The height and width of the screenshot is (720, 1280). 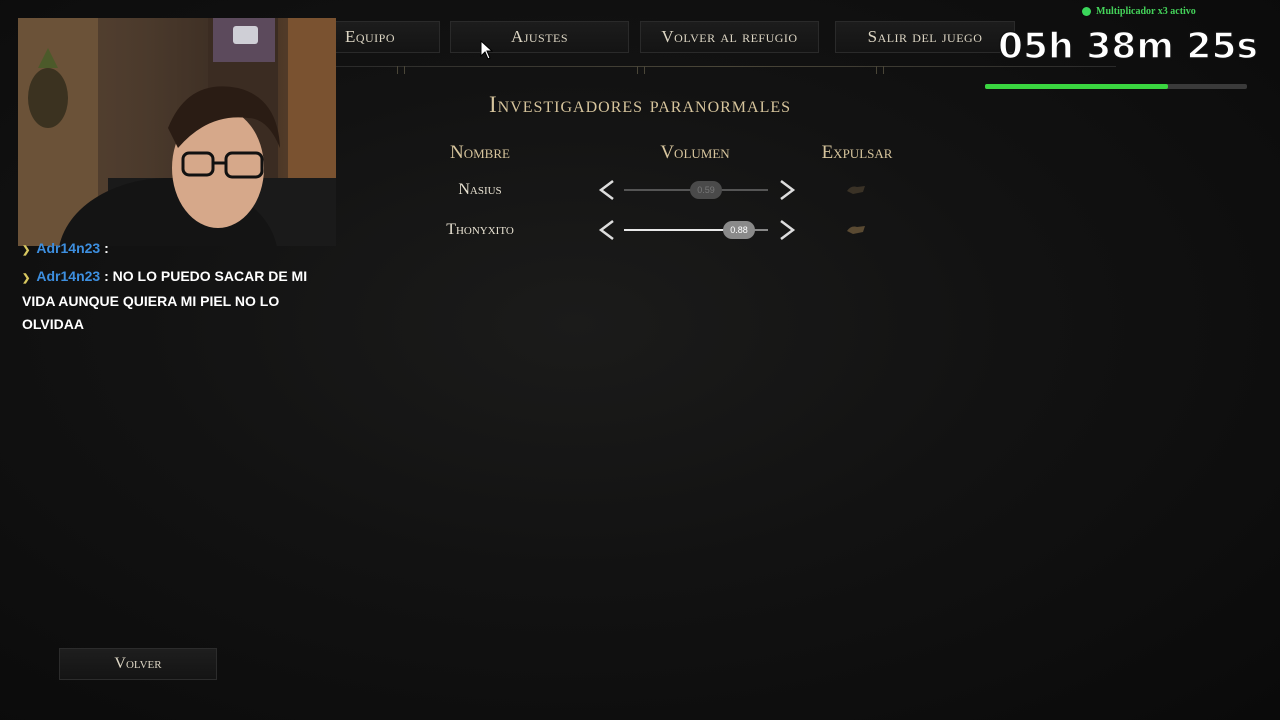 What do you see at coordinates (106, 248) in the screenshot?
I see `chat-text: :` at bounding box center [106, 248].